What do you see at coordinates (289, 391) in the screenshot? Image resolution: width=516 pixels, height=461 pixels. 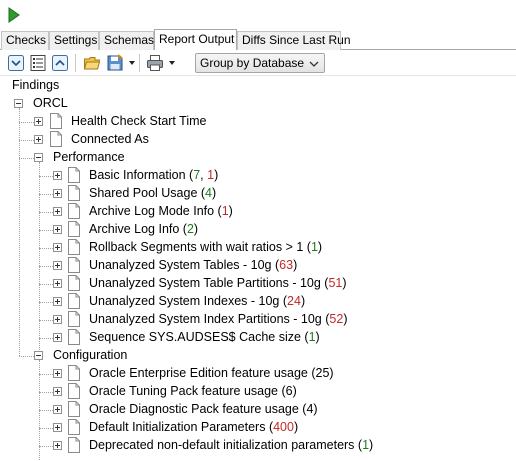 I see `finding-count: 6` at bounding box center [289, 391].